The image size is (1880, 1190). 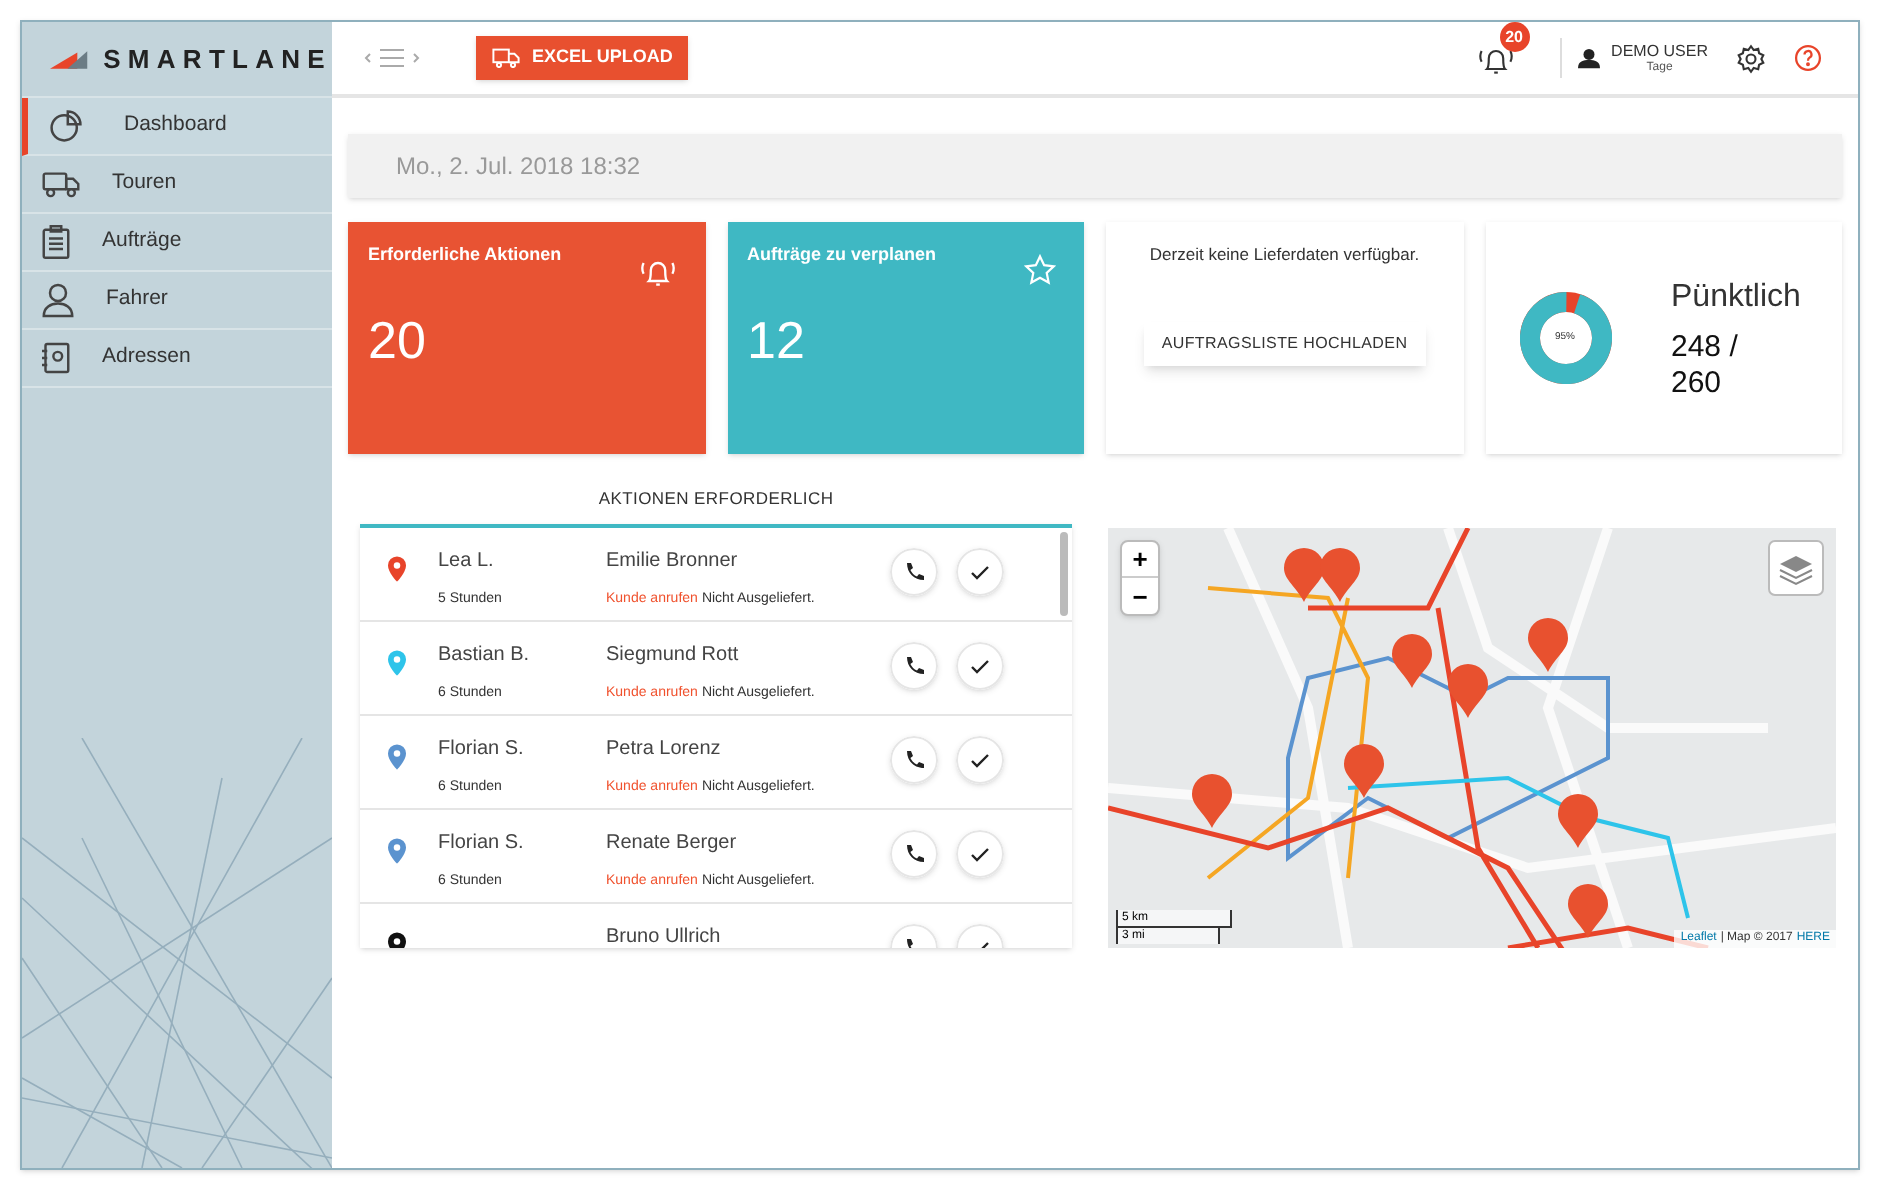 What do you see at coordinates (485, 656) in the screenshot?
I see `driver-name: Bastian B.` at bounding box center [485, 656].